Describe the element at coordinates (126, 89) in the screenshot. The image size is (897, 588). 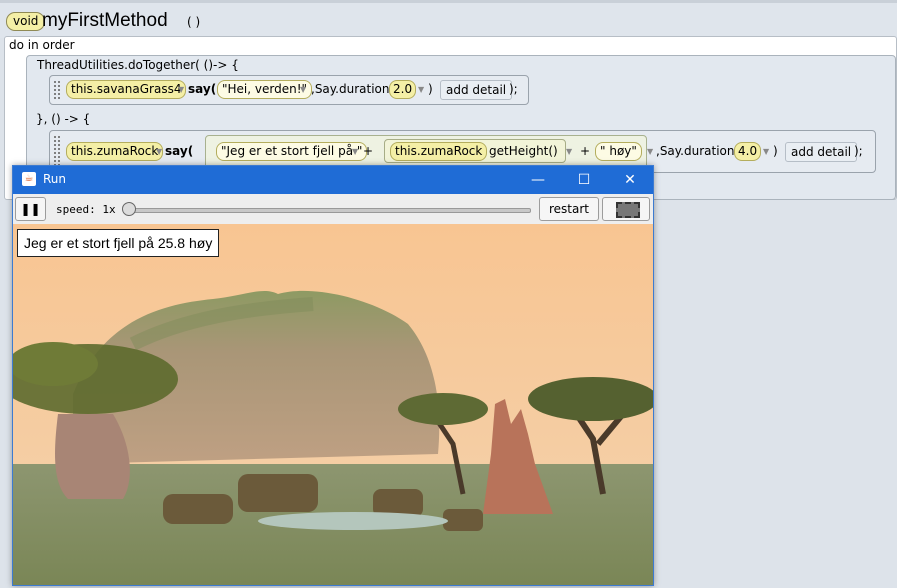
I see `target-pill-savanagrass: this.savanaGrass4` at that location.